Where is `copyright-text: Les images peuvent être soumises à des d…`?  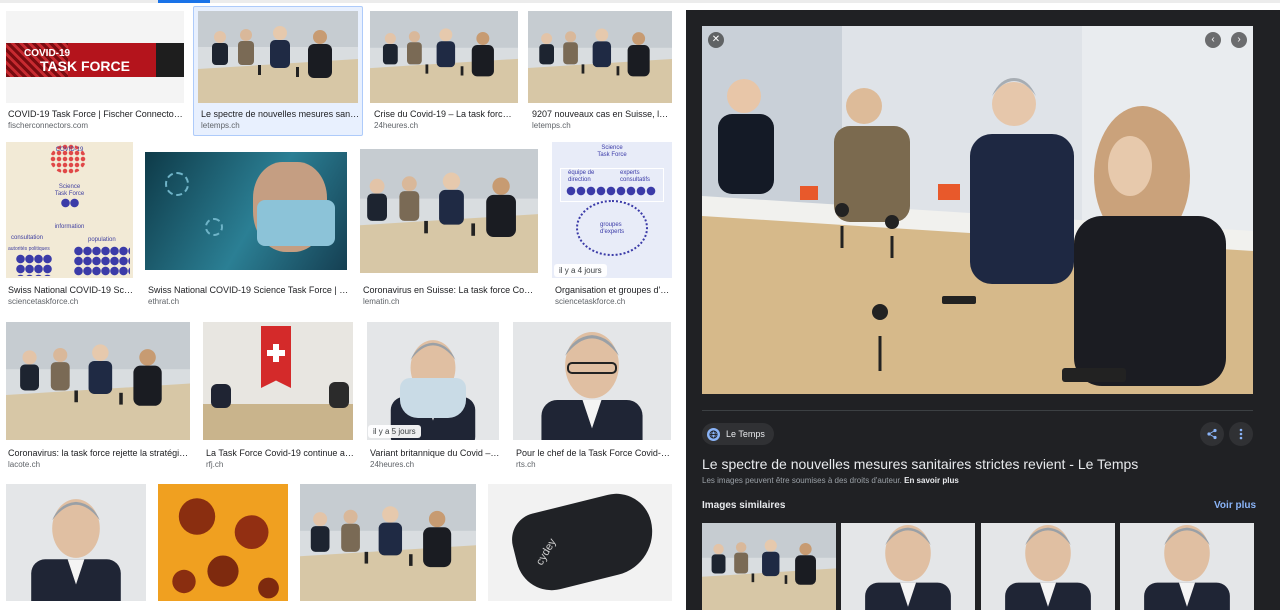 copyright-text: Les images peuvent être soumises à des d… is located at coordinates (802, 480).